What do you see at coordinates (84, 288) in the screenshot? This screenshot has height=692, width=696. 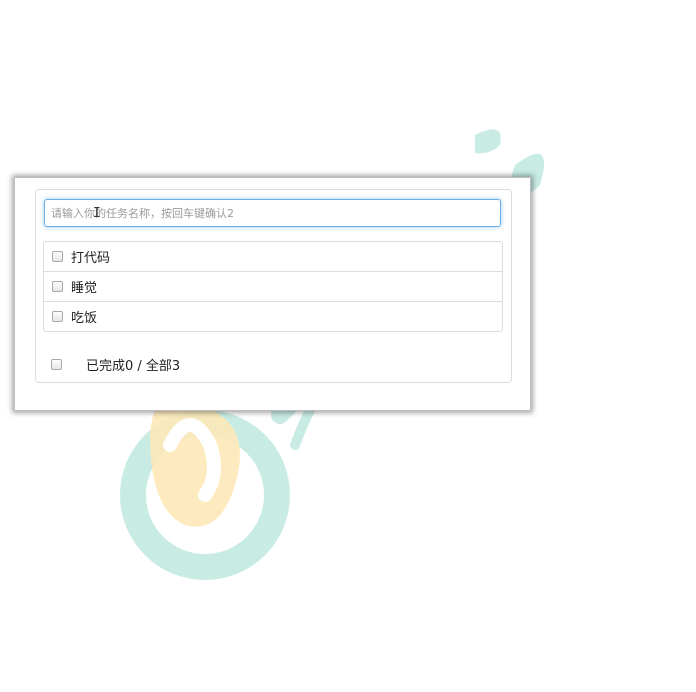 I see `task-label: 睡觉` at bounding box center [84, 288].